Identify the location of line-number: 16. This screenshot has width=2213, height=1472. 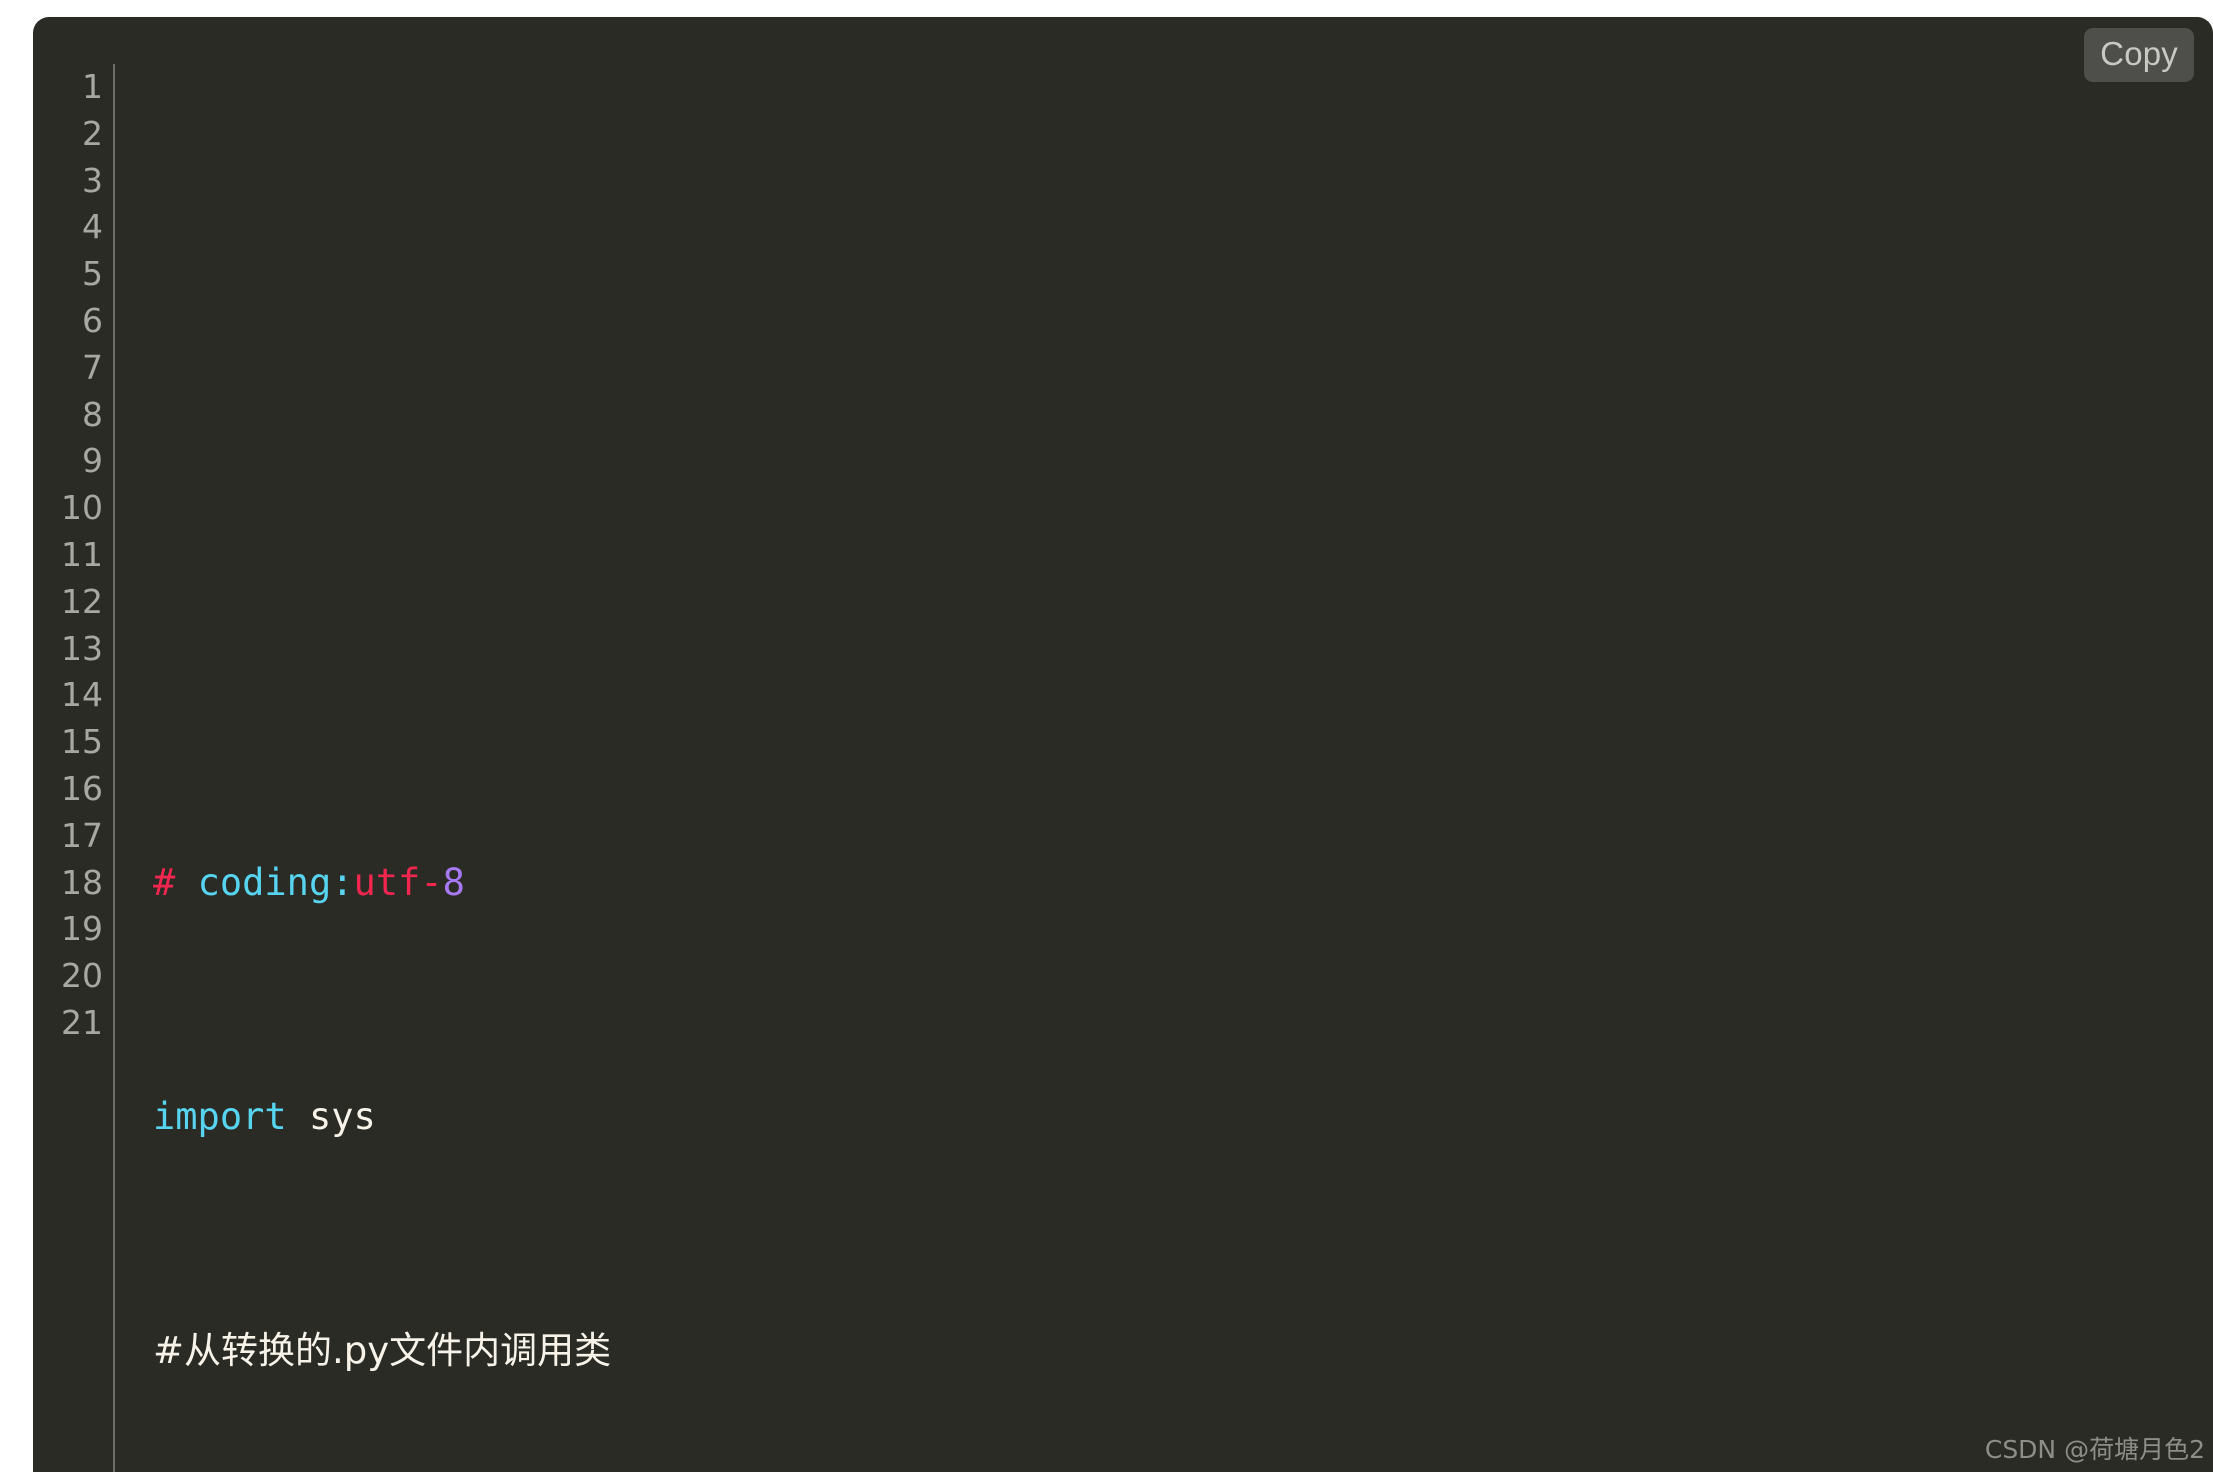
(82, 788).